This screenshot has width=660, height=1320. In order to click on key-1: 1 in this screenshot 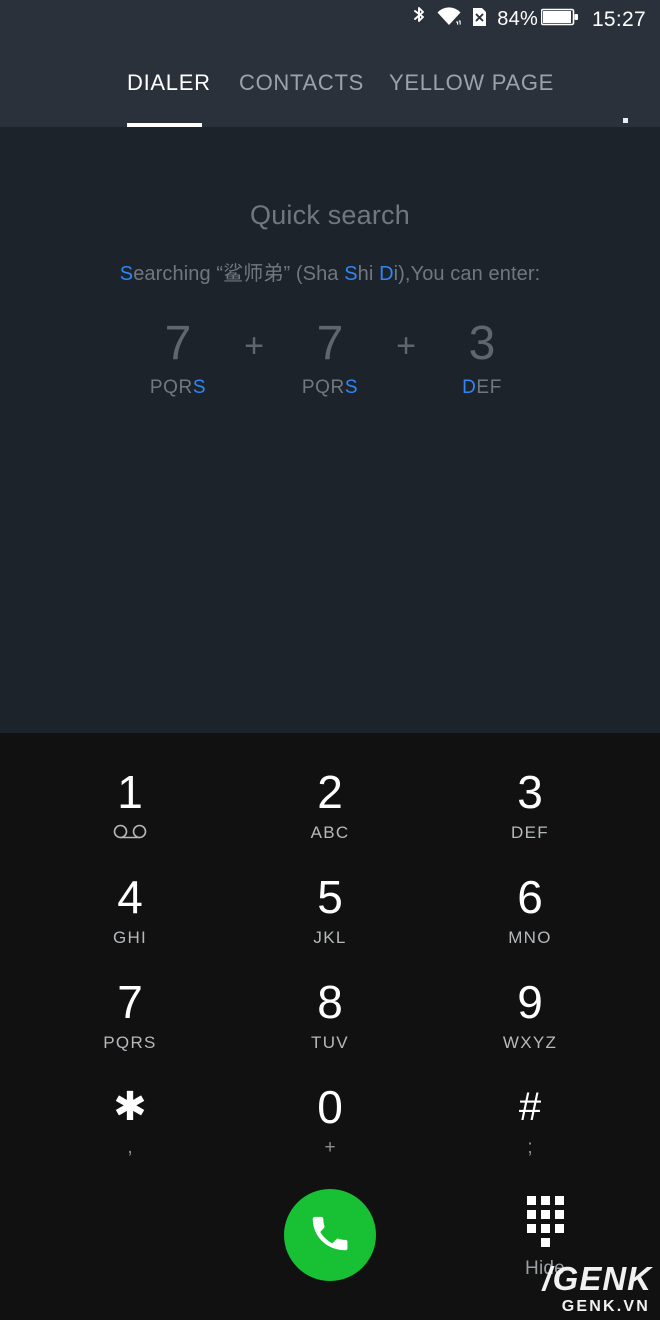, I will do `click(130, 804)`.